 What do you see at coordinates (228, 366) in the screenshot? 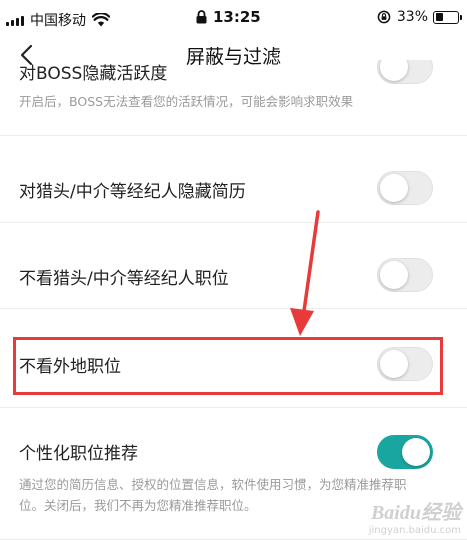
I see `annotation-highlight-box` at bounding box center [228, 366].